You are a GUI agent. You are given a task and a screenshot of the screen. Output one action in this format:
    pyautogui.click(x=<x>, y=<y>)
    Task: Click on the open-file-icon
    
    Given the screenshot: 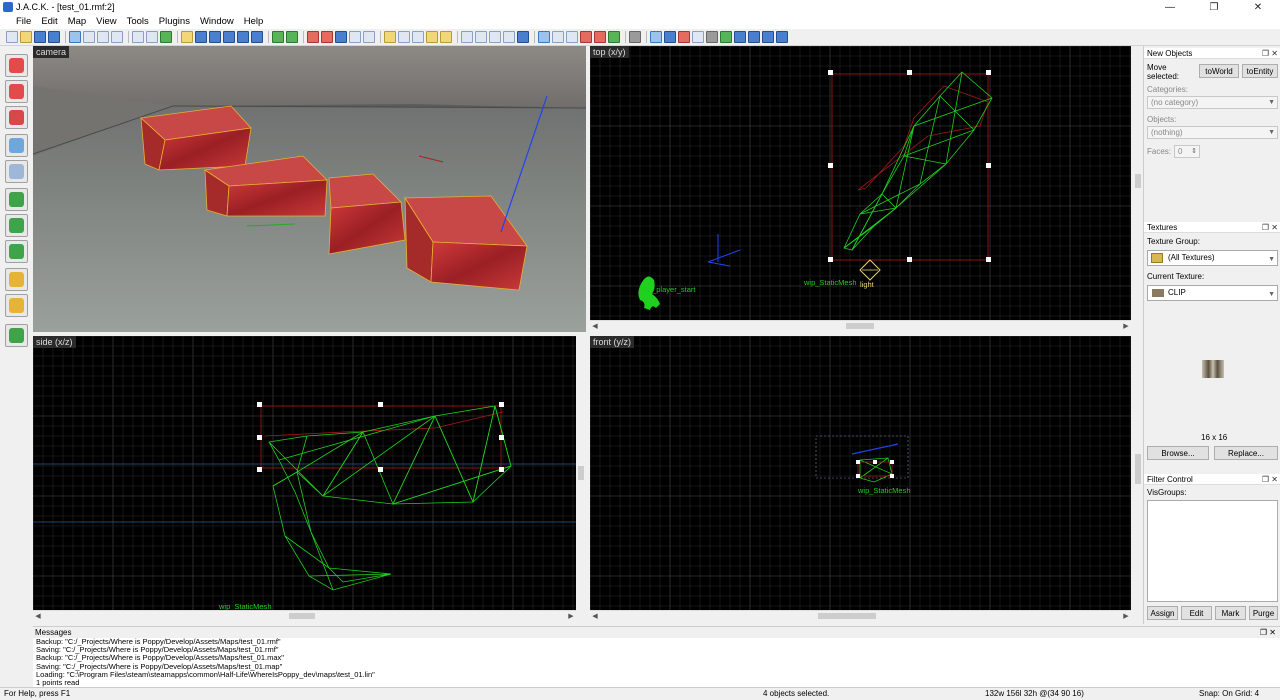 What is the action you would take?
    pyautogui.click(x=26, y=37)
    